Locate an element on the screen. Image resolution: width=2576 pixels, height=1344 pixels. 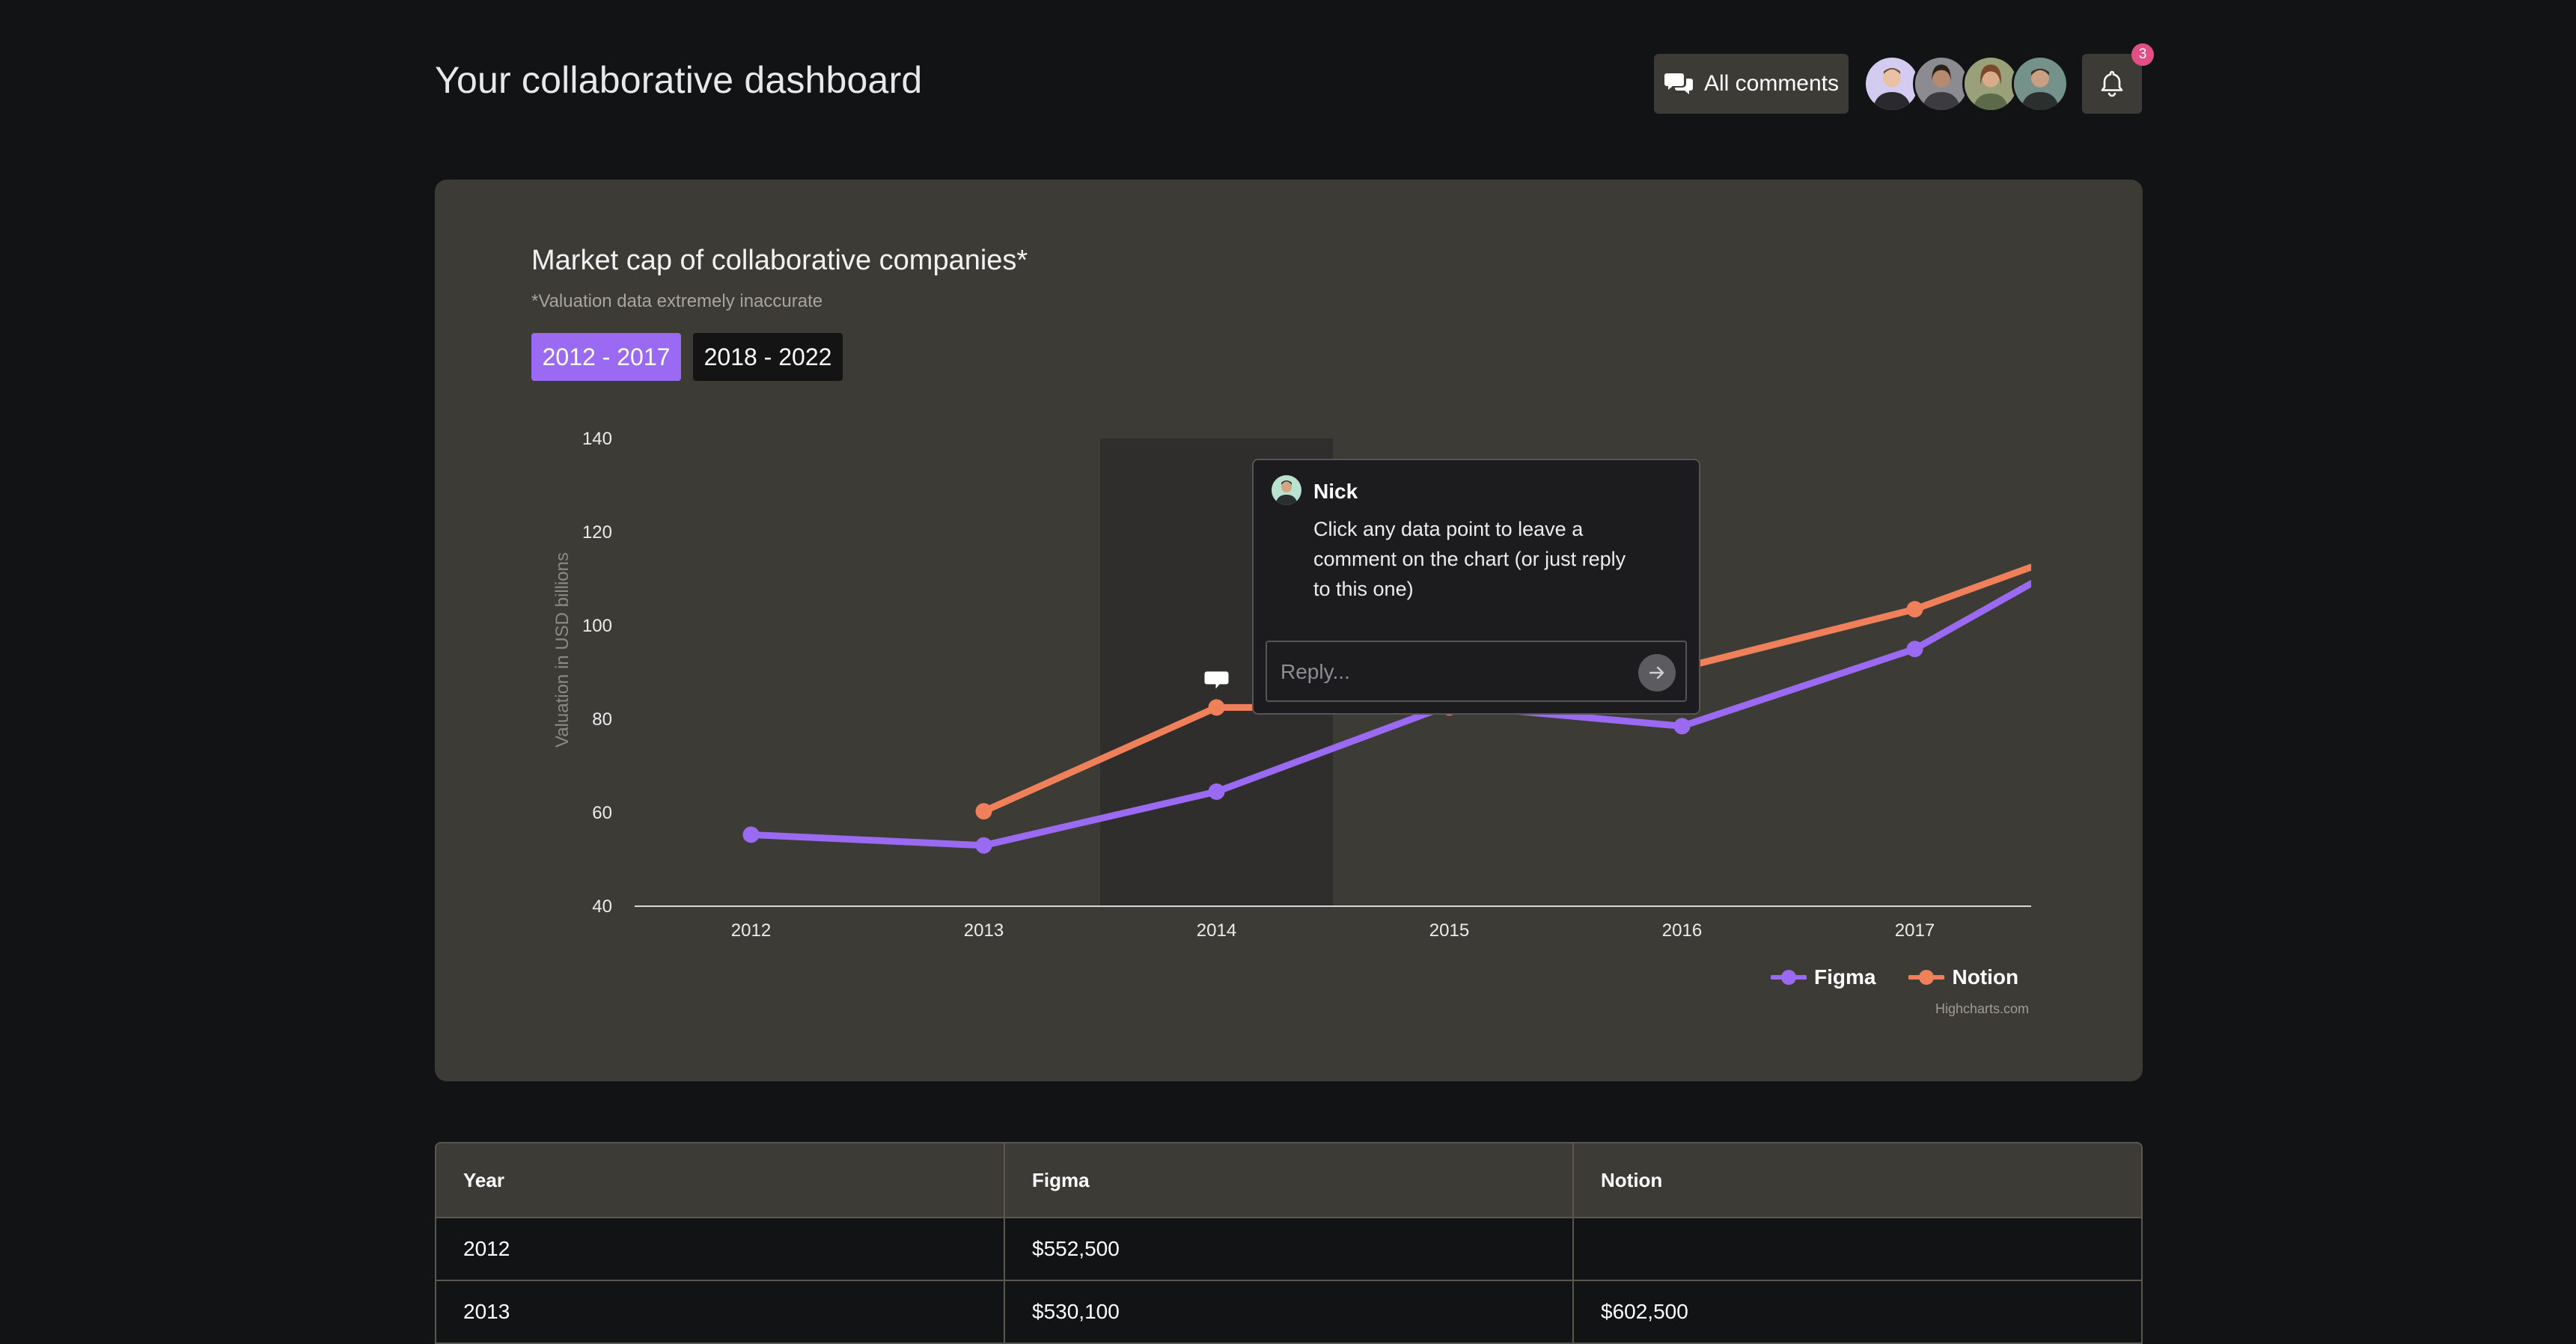
legend-item-figma: Figma is located at coordinates (1823, 977).